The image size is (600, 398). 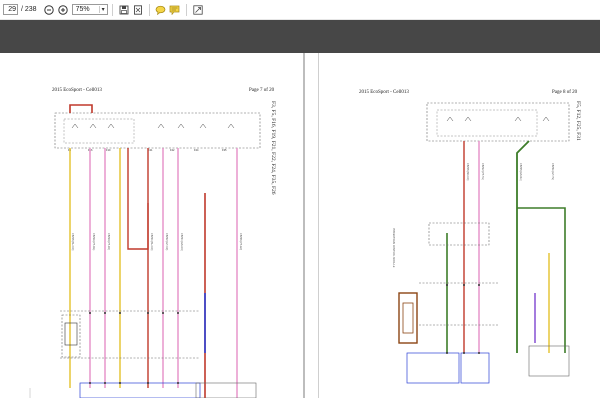 What do you see at coordinates (29, 9) in the screenshot?
I see `page-total-label: / 238` at bounding box center [29, 9].